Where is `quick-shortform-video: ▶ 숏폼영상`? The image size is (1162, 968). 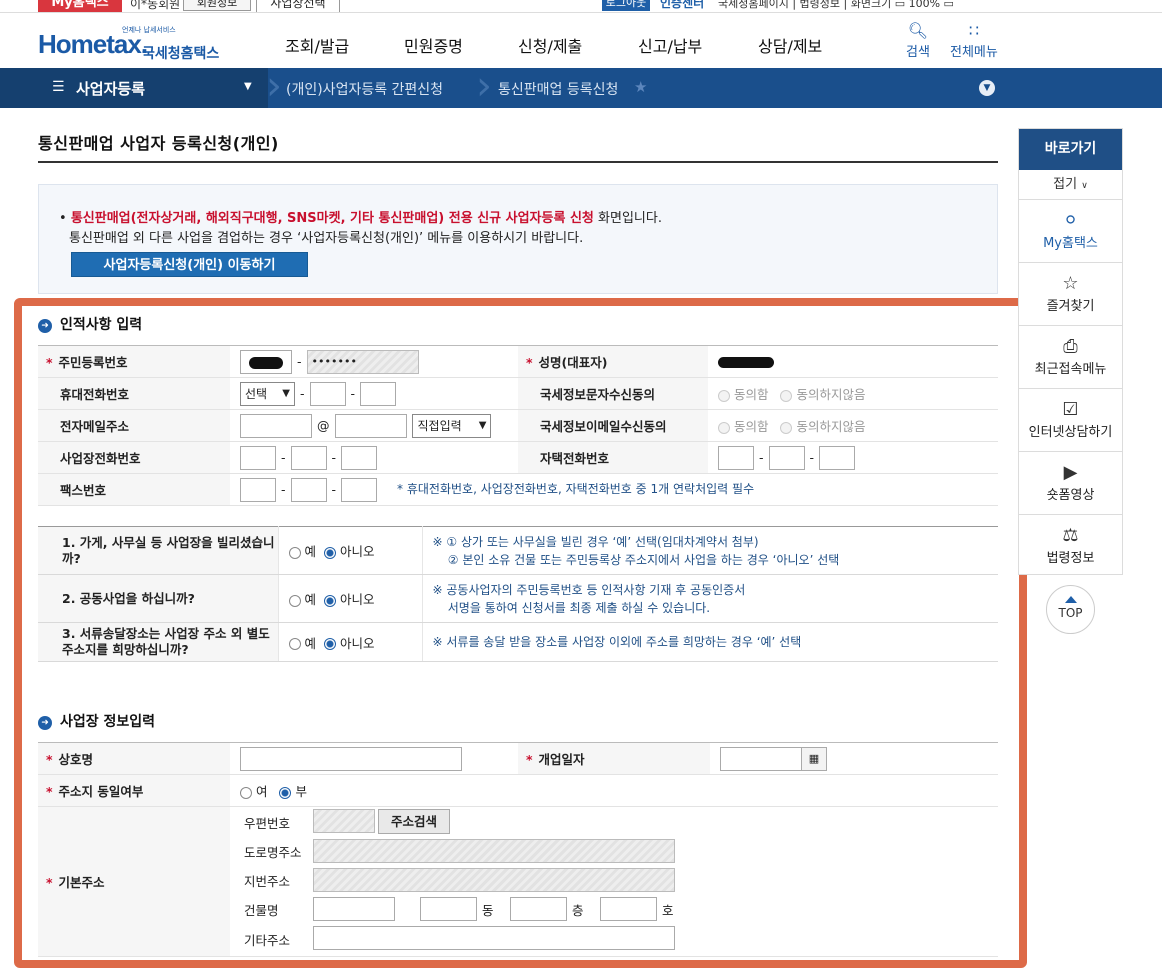
quick-shortform-video: ▶ 숏폼영상 is located at coordinates (1070, 483).